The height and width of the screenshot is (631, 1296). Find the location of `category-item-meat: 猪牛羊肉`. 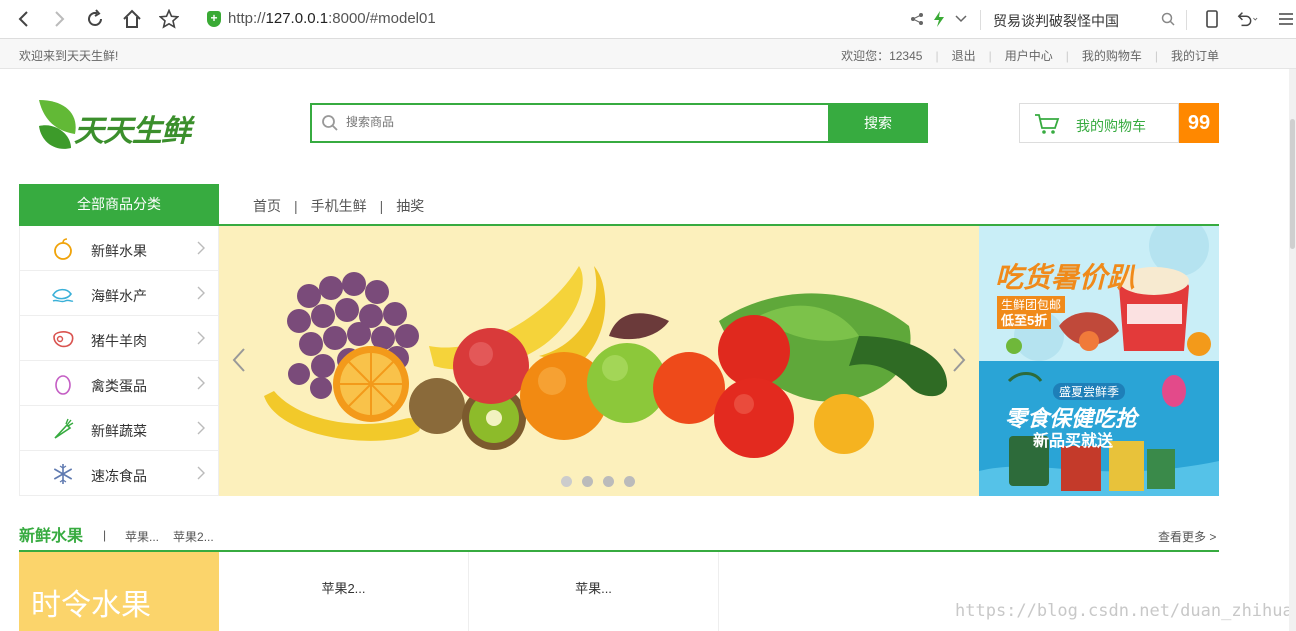

category-item-meat: 猪牛羊肉 is located at coordinates (119, 338).